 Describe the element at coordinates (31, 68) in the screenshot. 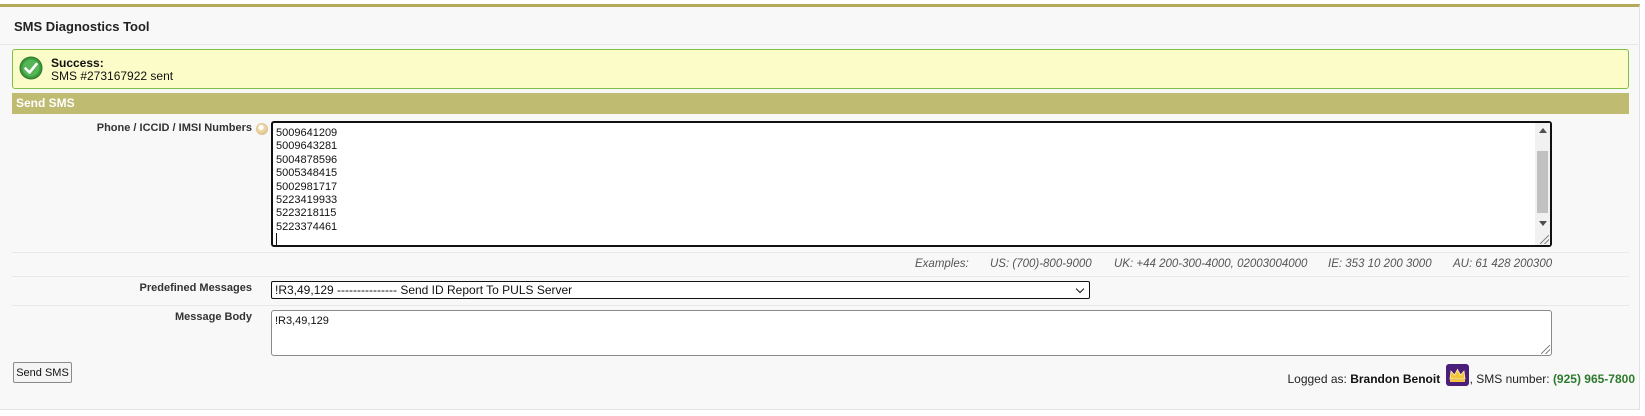

I see `check-circle-icon` at that location.